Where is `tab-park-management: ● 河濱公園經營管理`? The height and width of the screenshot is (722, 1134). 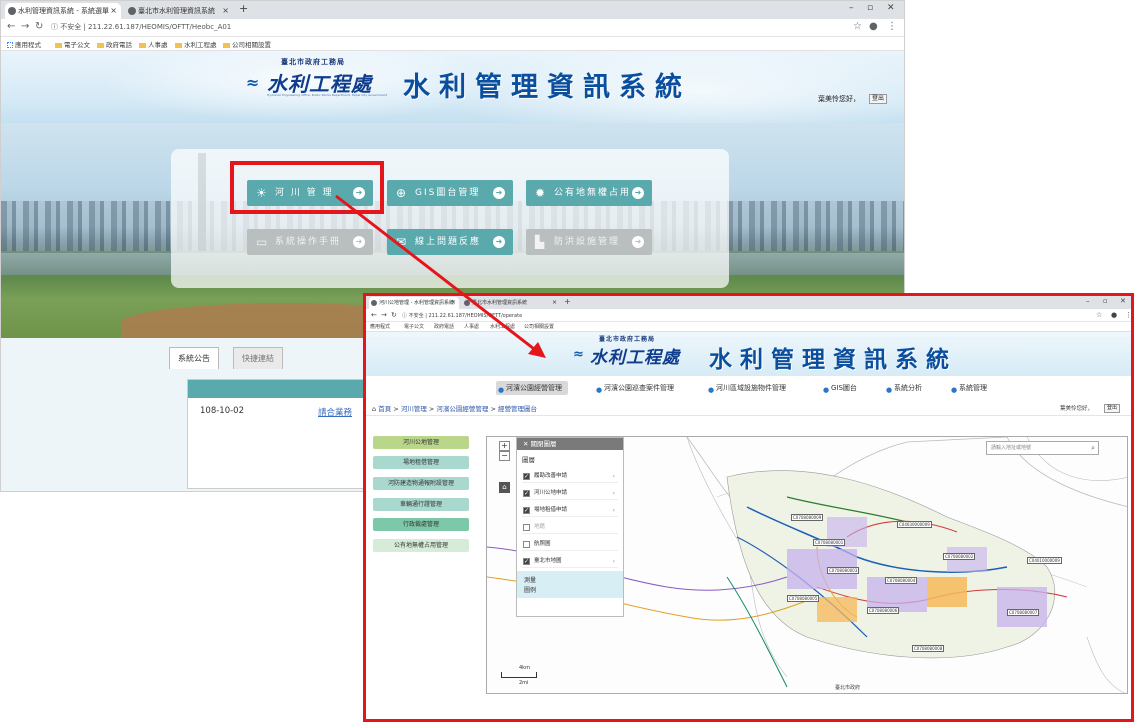
tab-park-management: ● 河濱公園經營管理 is located at coordinates (532, 388).